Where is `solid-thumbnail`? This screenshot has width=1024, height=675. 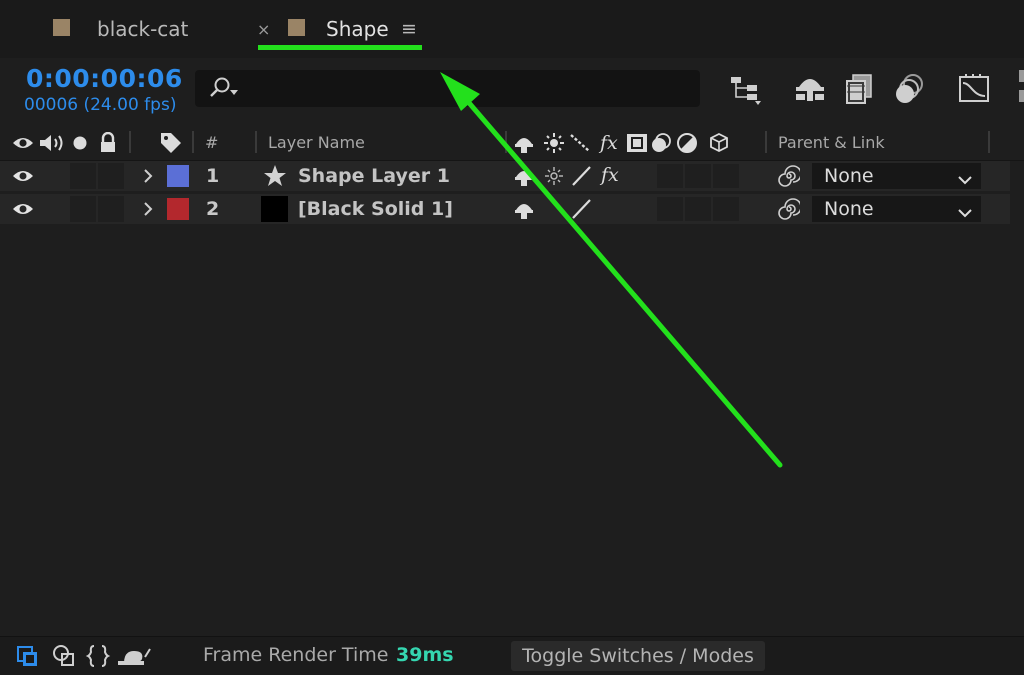
solid-thumbnail is located at coordinates (274, 209).